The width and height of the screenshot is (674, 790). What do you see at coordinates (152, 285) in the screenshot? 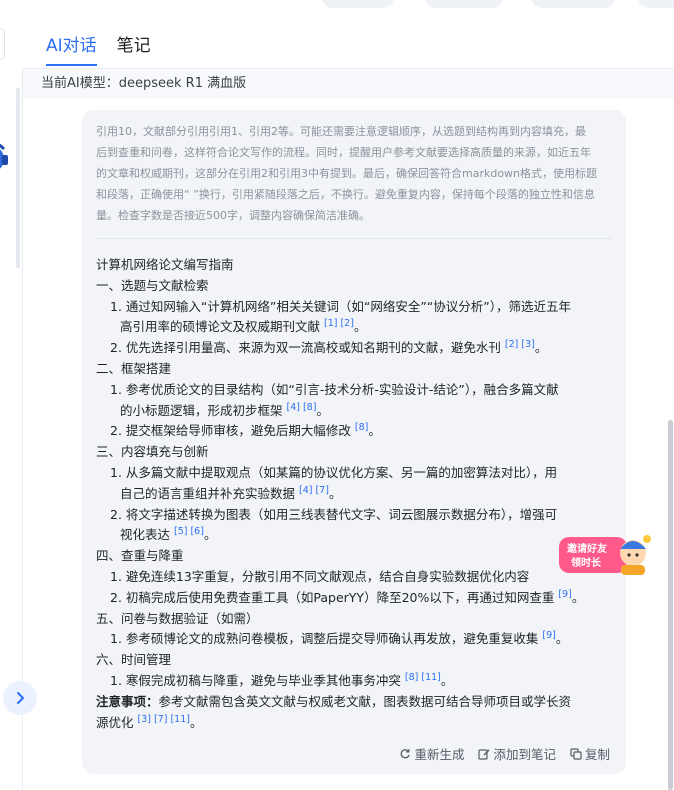
I see `section-heading: 一、选题与文献检索` at bounding box center [152, 285].